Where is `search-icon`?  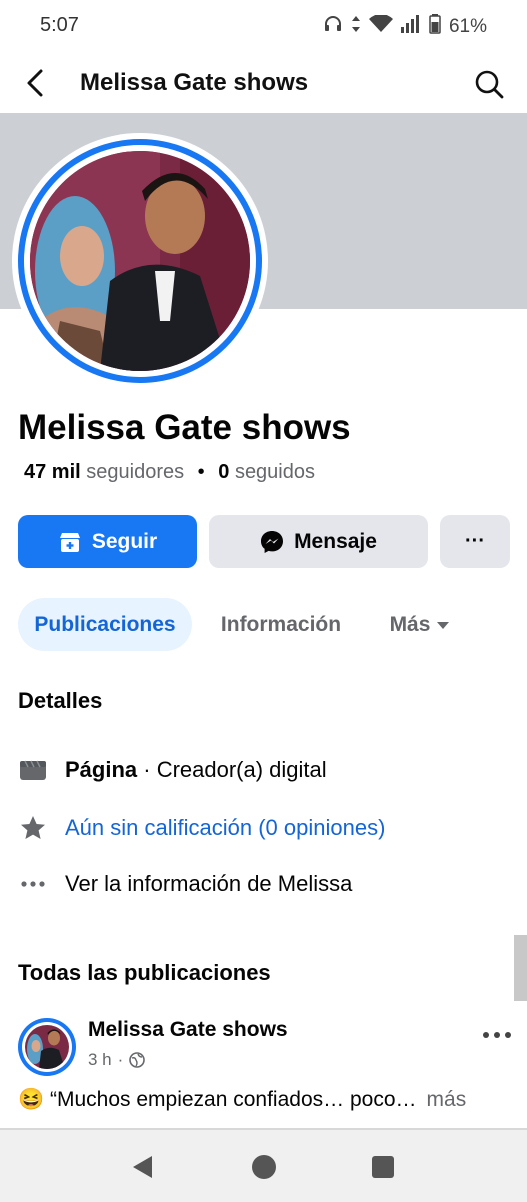
search-icon is located at coordinates (489, 84).